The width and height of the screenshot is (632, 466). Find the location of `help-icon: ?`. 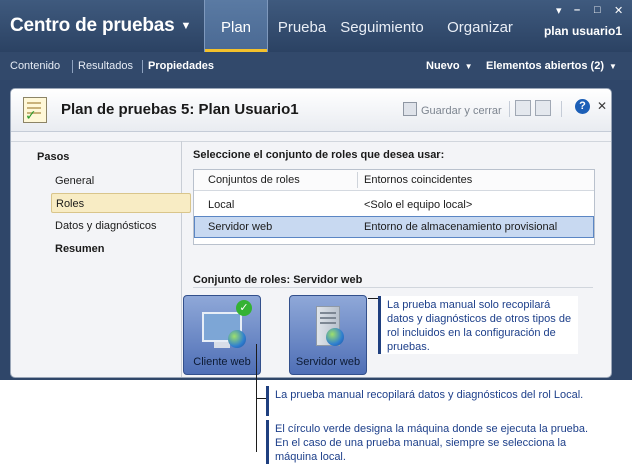

help-icon: ? is located at coordinates (582, 106).